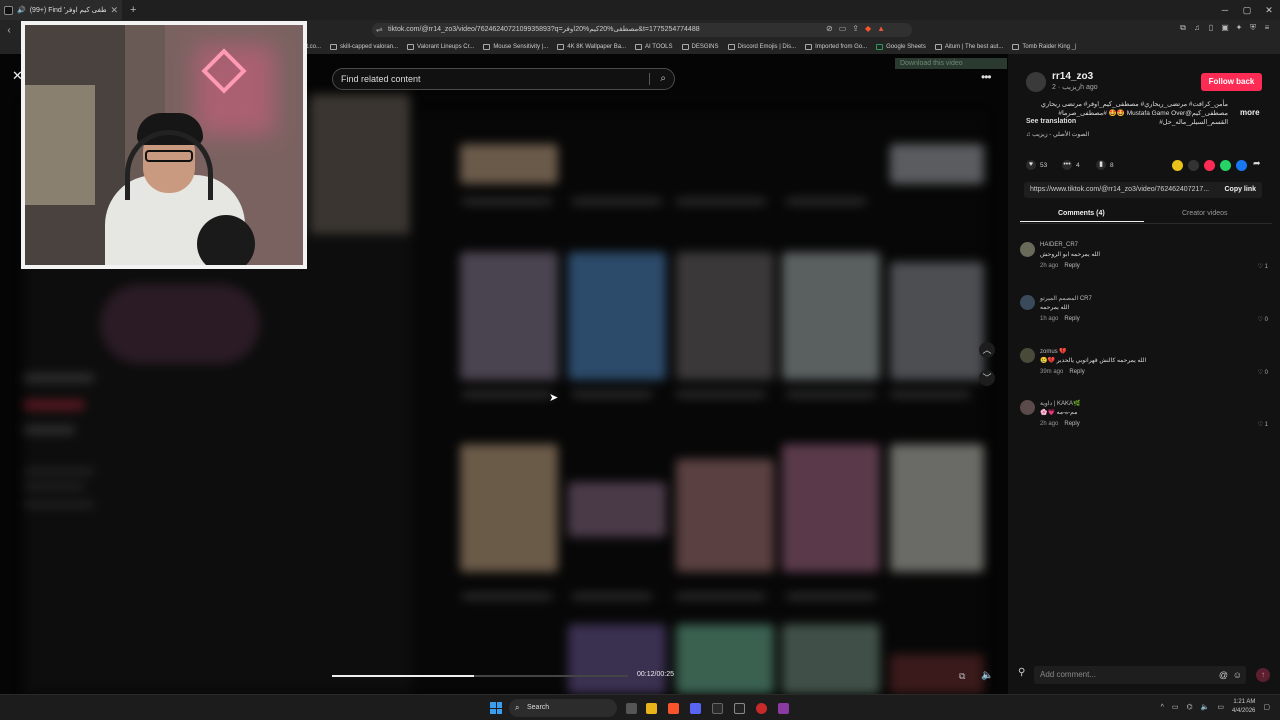  Describe the element at coordinates (986, 77) in the screenshot. I see `more-options-icon: •••` at that location.